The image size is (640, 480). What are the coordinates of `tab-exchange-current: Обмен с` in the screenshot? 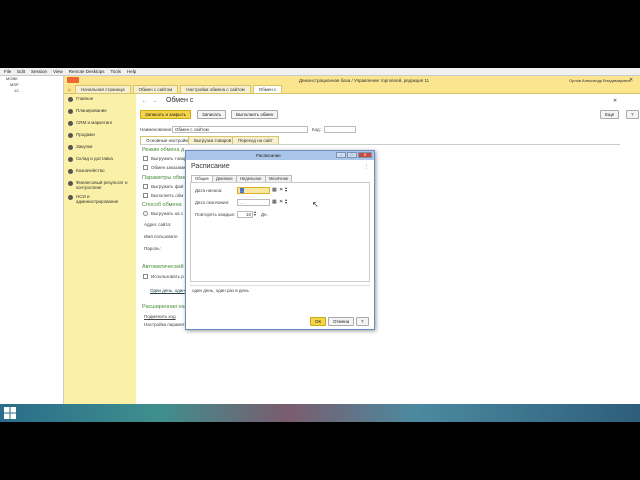 It's located at (267, 89).